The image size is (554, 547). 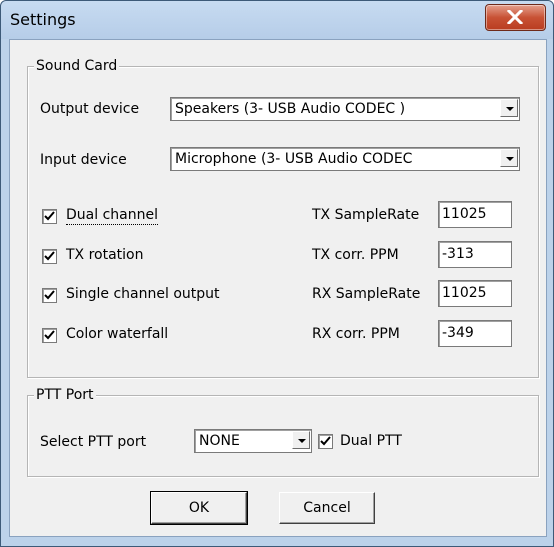 What do you see at coordinates (77, 66) in the screenshot?
I see `sound-card-legend: Sound Card` at bounding box center [77, 66].